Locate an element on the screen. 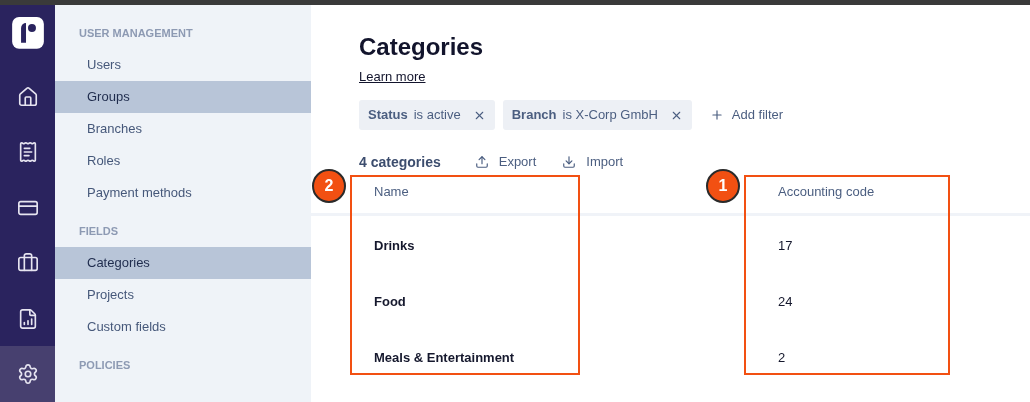 Image resolution: width=1030 pixels, height=402 pixels. table-cell-text: Drinks is located at coordinates (394, 246).